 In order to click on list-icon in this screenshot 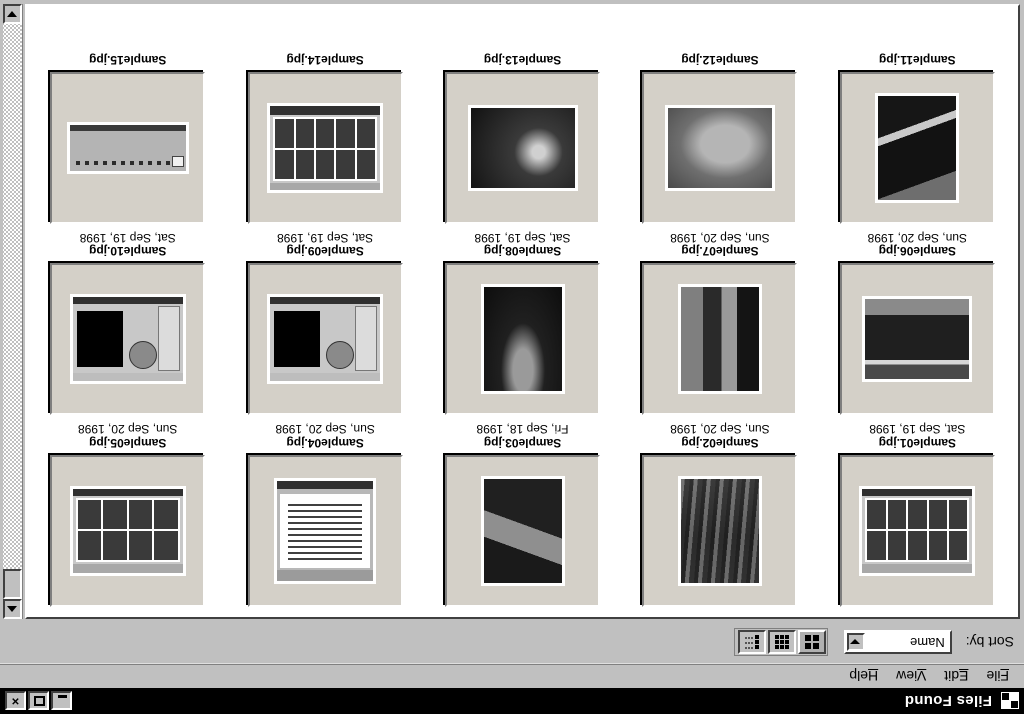, I will do `click(751, 642)`.